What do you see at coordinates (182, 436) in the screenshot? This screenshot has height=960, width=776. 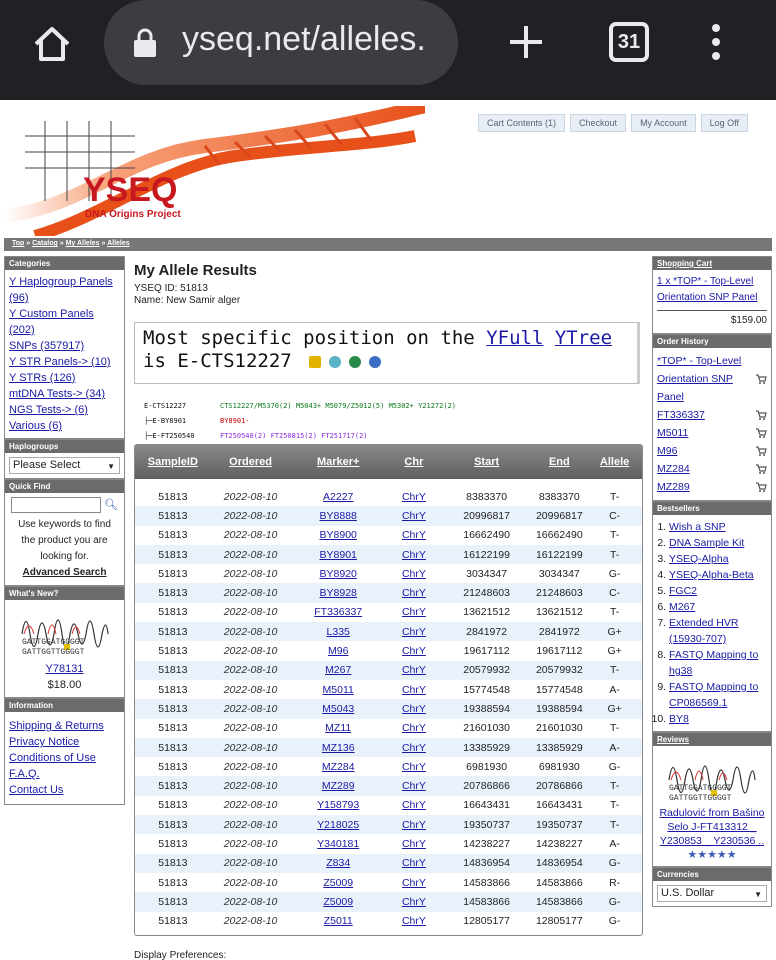 I see `tree-node: ├─E-FT250540` at bounding box center [182, 436].